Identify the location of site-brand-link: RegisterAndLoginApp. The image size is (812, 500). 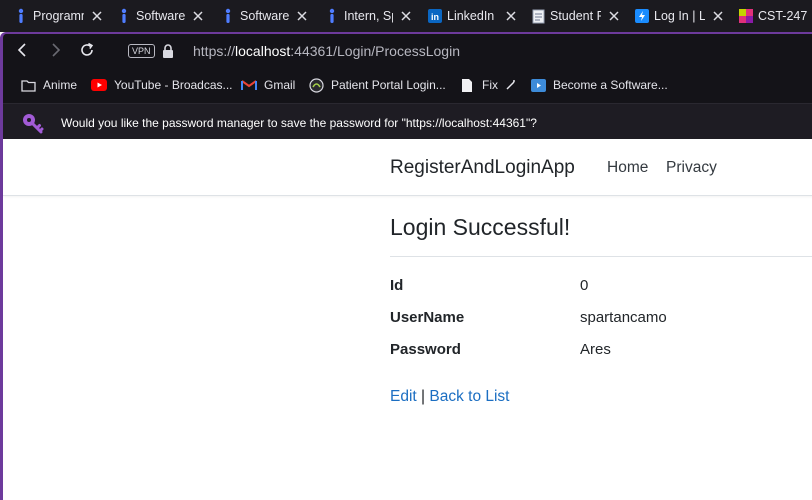
(482, 168).